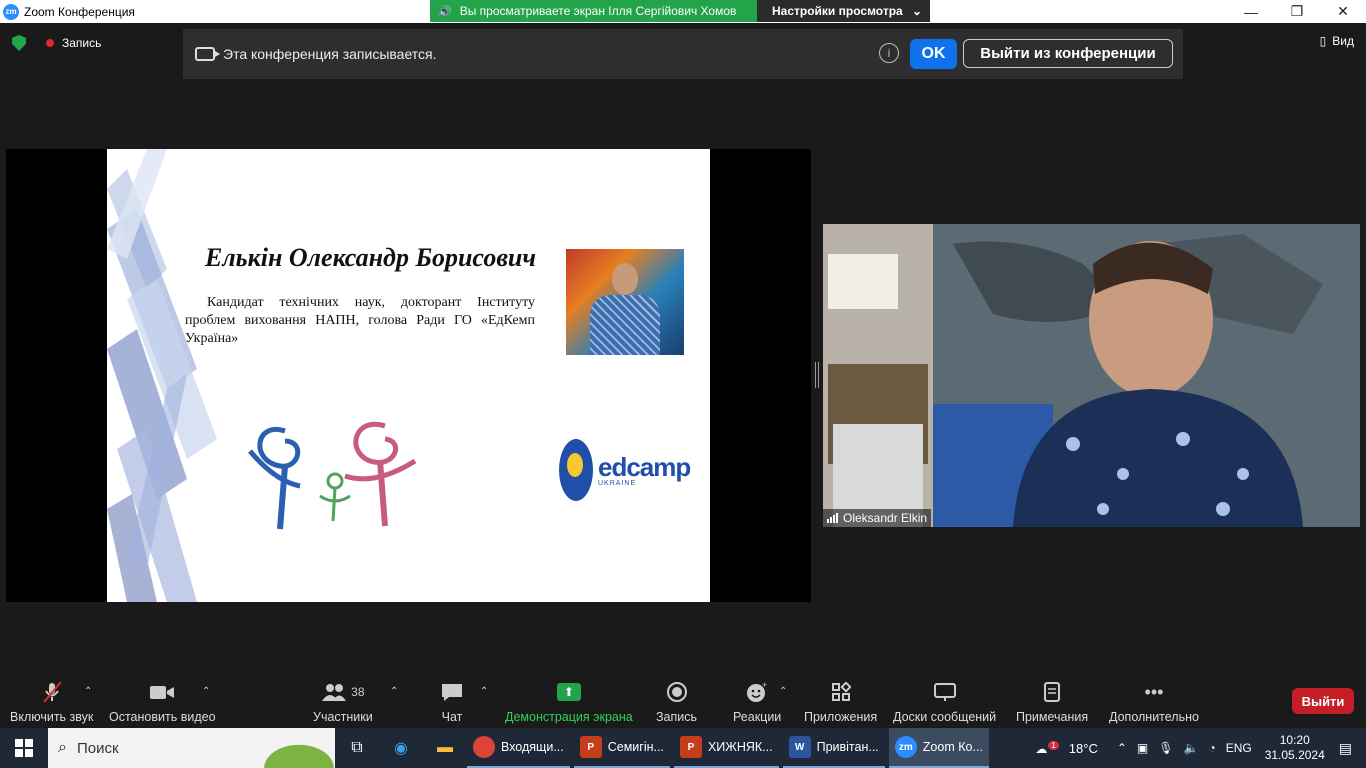 This screenshot has width=1366, height=768. Describe the element at coordinates (1047, 748) in the screenshot. I see `weather-icon: ☁ 1` at that location.